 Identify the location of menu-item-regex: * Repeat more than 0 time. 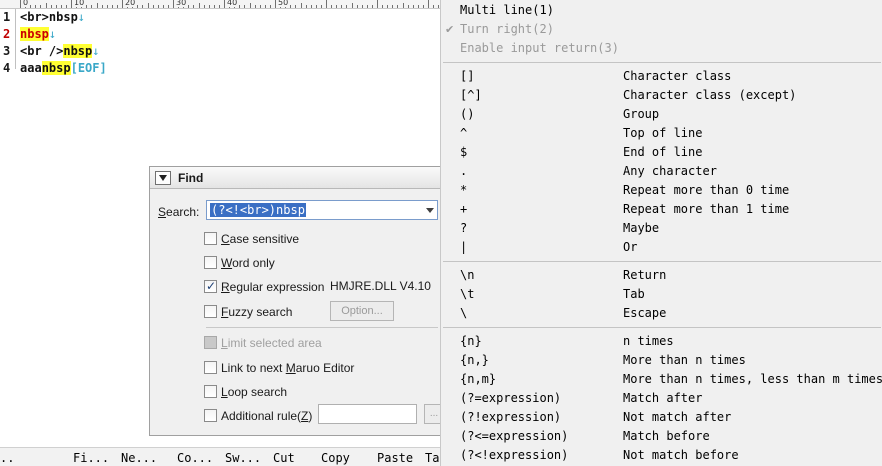
(661, 190).